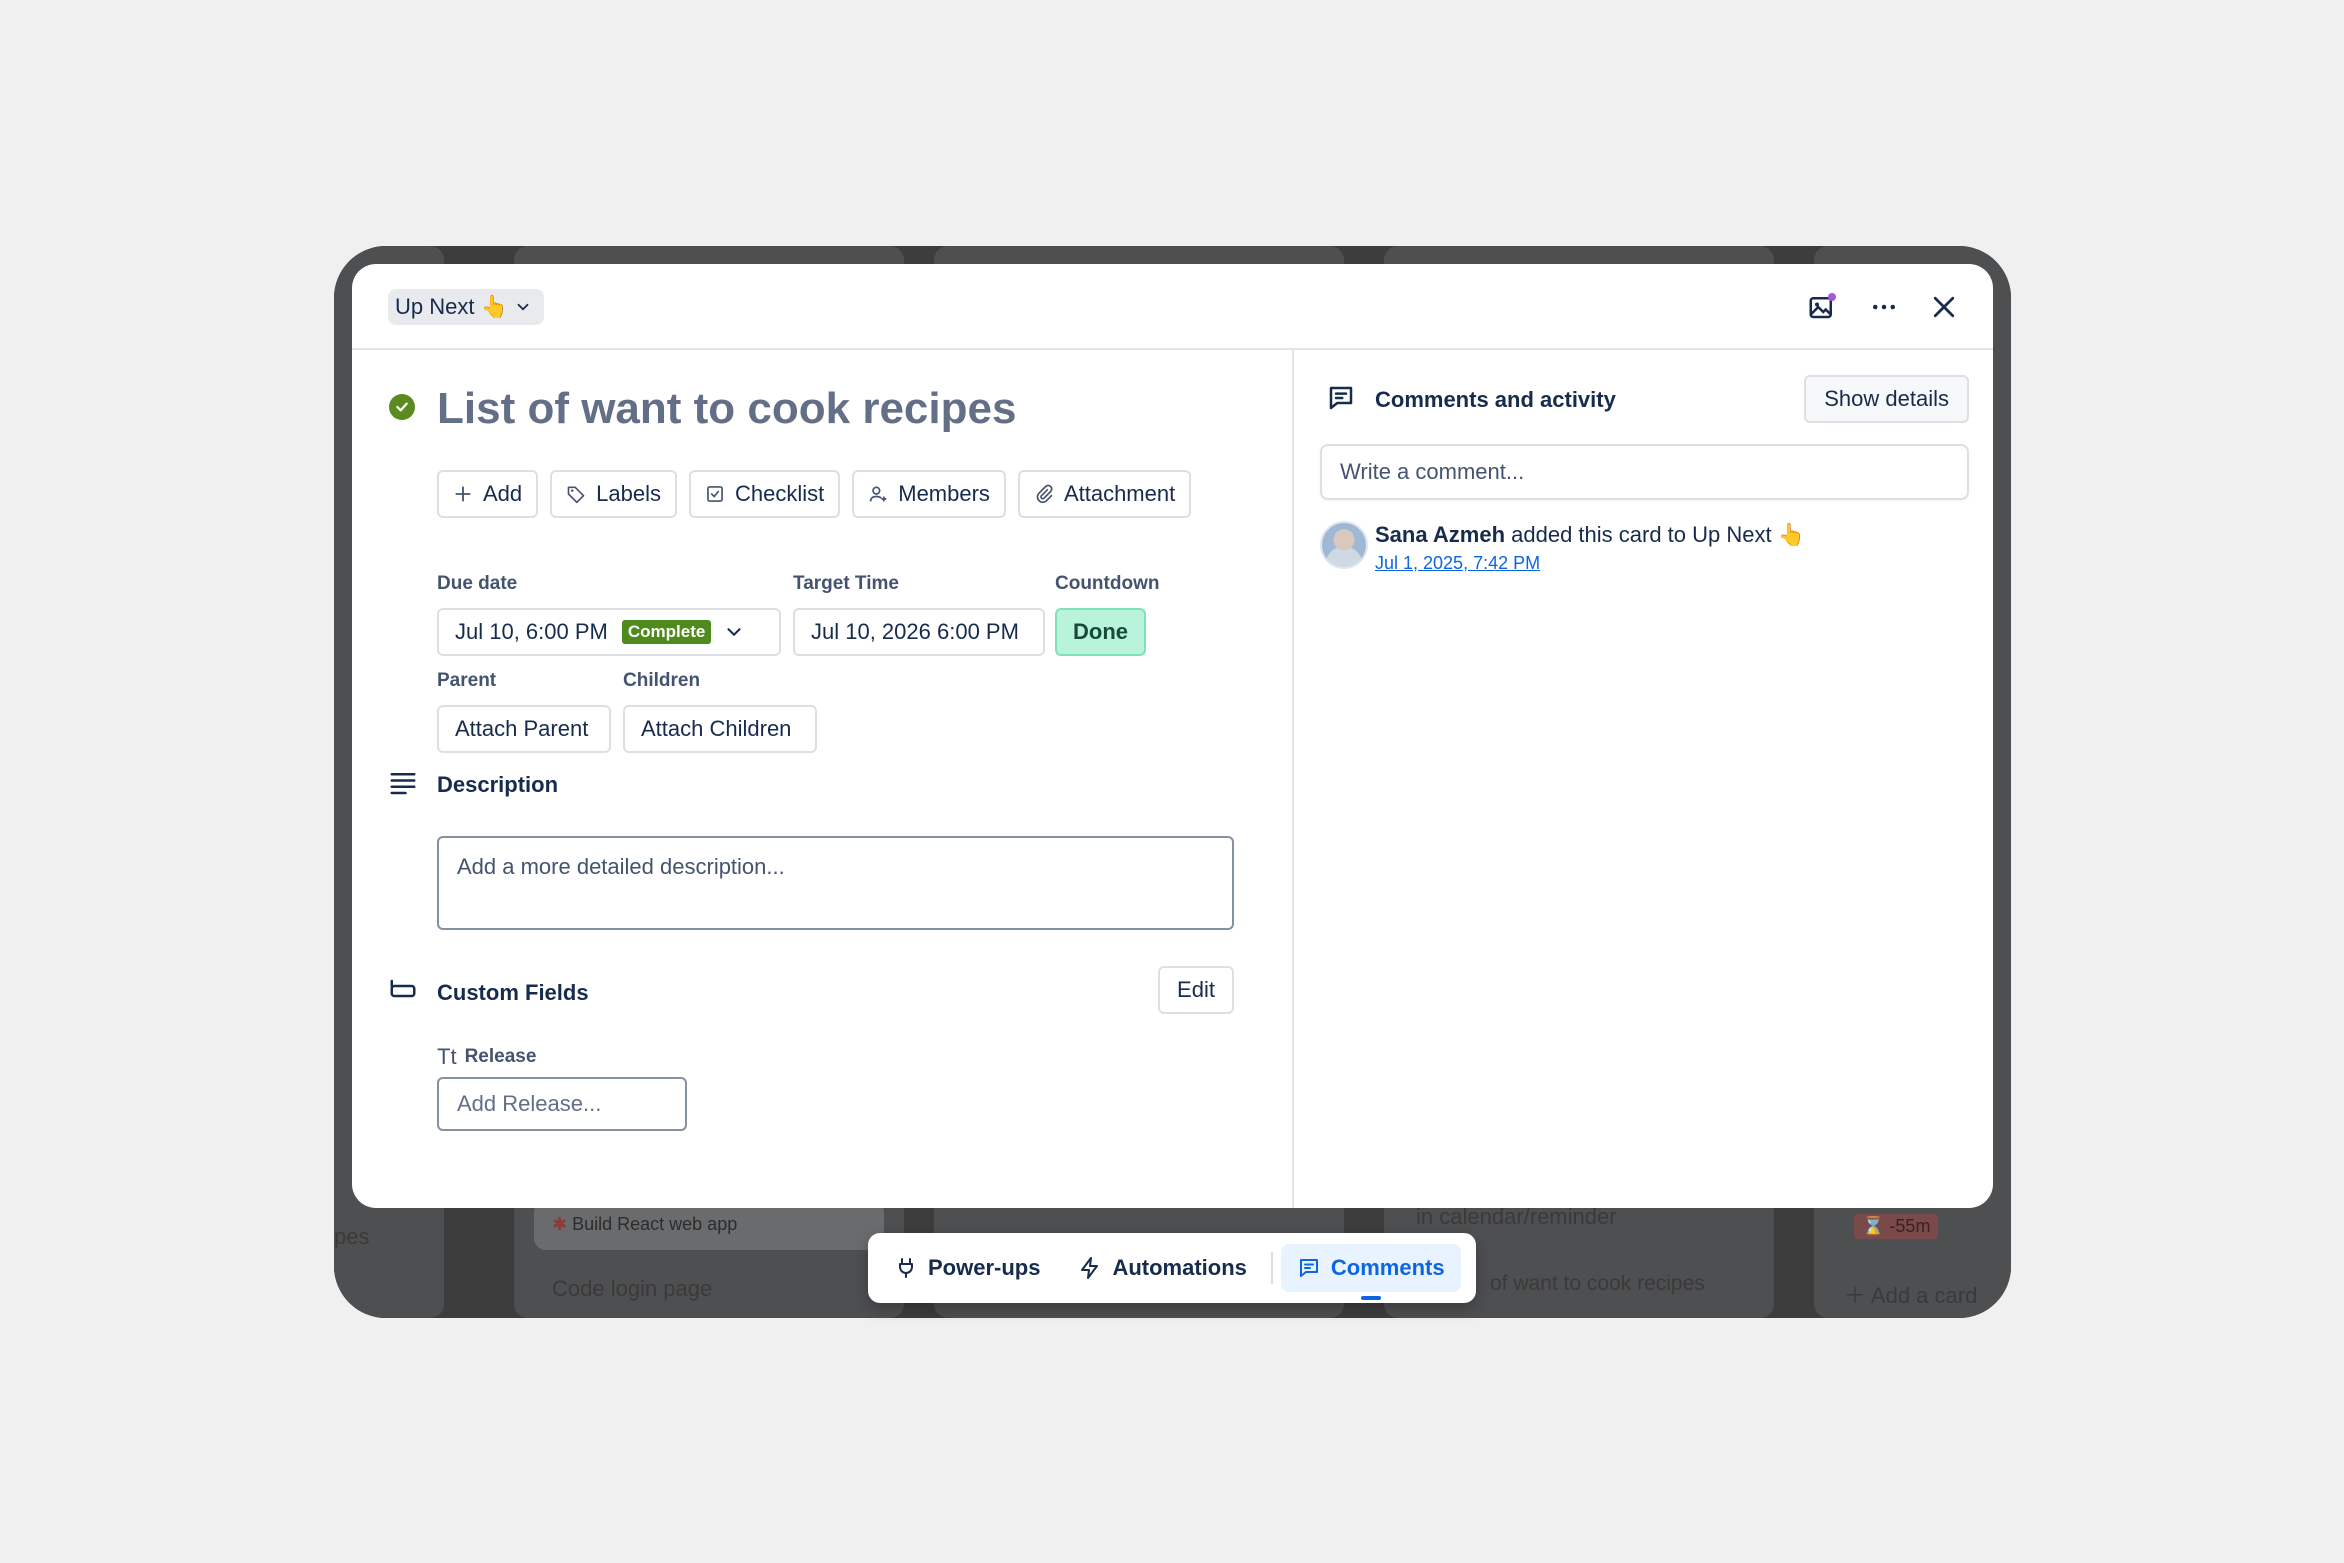  What do you see at coordinates (1271, 1268) in the screenshot?
I see `toolbar-divider` at bounding box center [1271, 1268].